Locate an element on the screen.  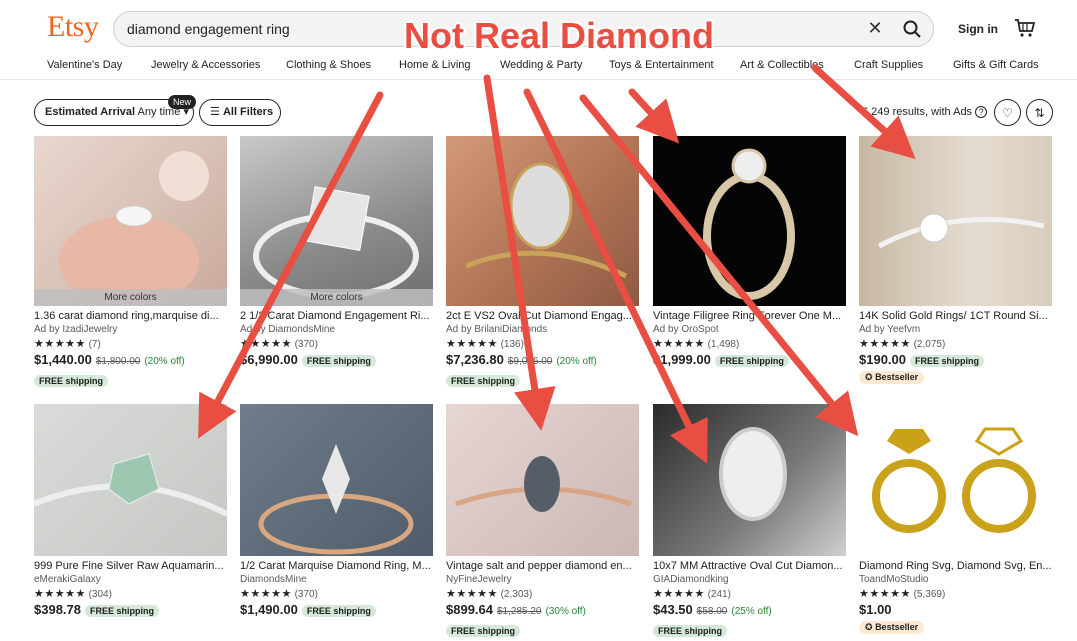
search-icon is located at coordinates (912, 29).